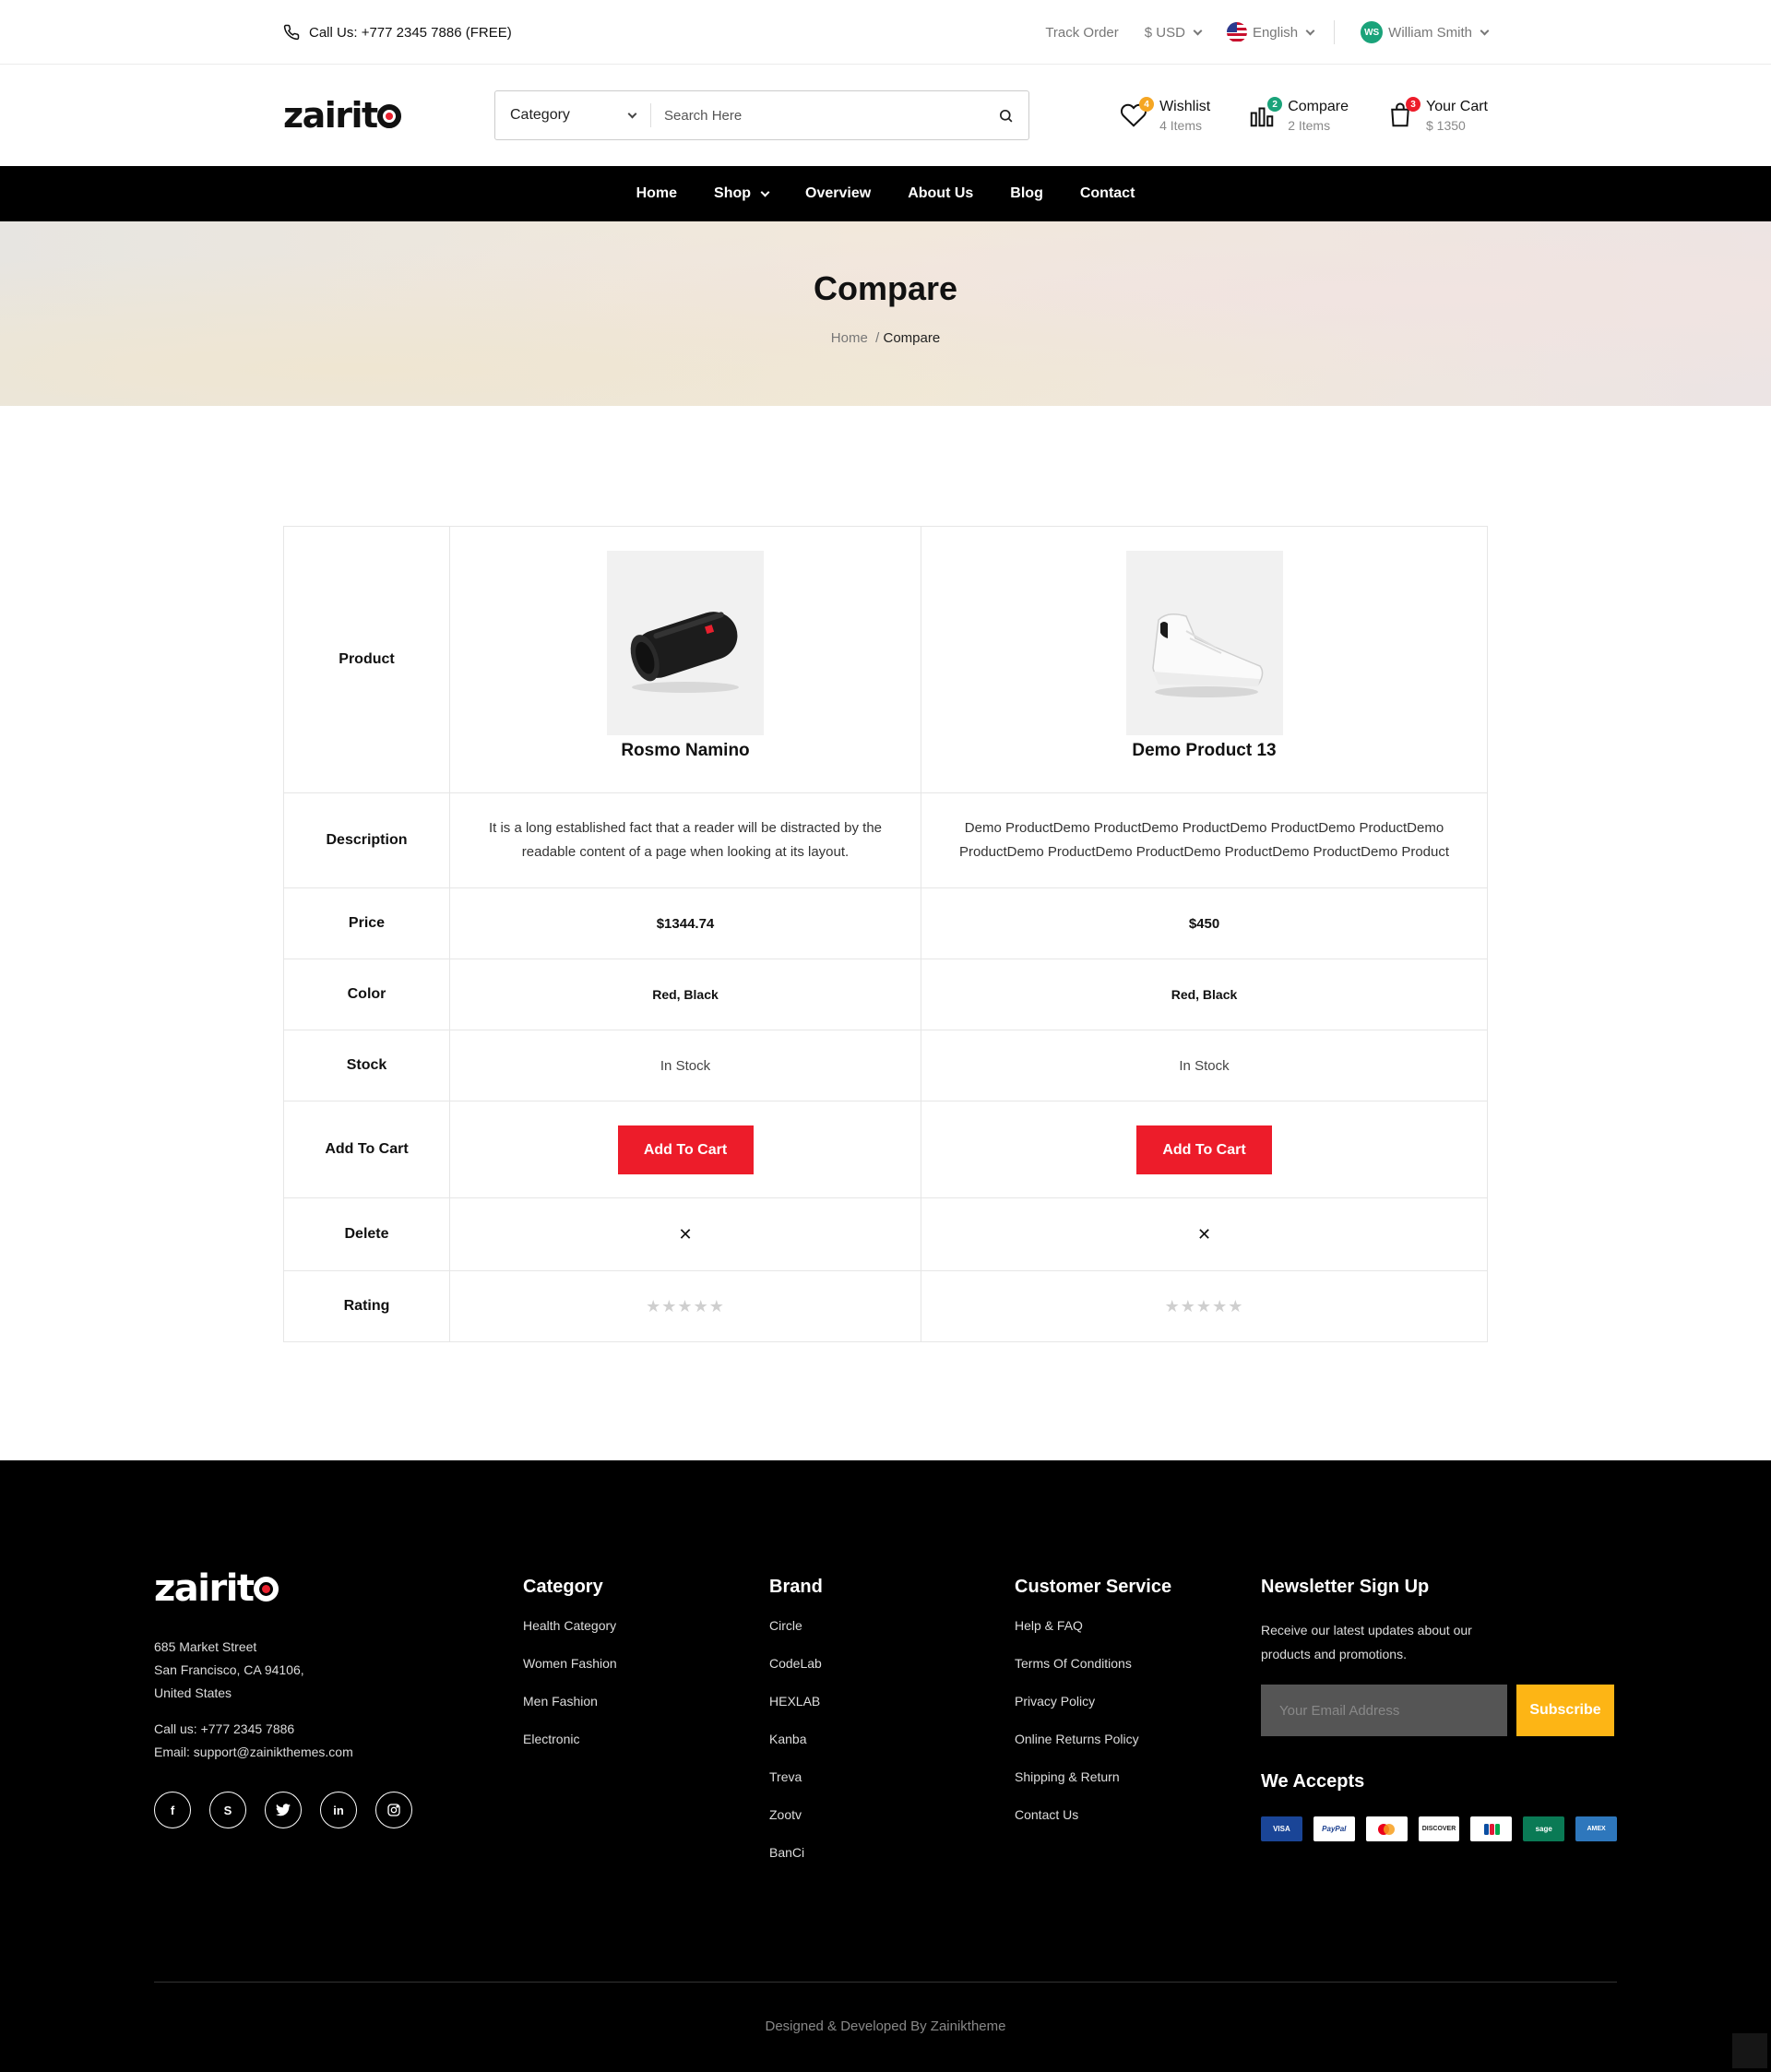 The width and height of the screenshot is (1771, 2072). What do you see at coordinates (1318, 106) in the screenshot?
I see `compare-label: Compare` at bounding box center [1318, 106].